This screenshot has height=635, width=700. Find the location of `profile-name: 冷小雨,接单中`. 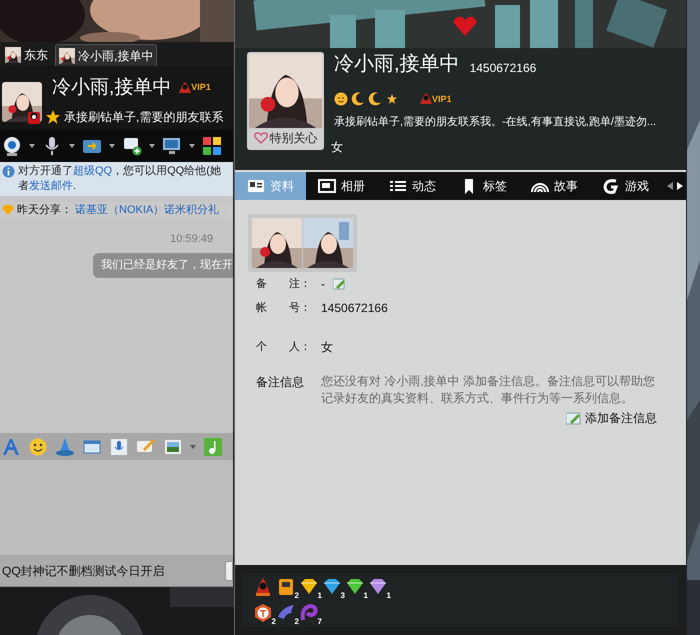

profile-name: 冷小雨,接单中 is located at coordinates (397, 64).